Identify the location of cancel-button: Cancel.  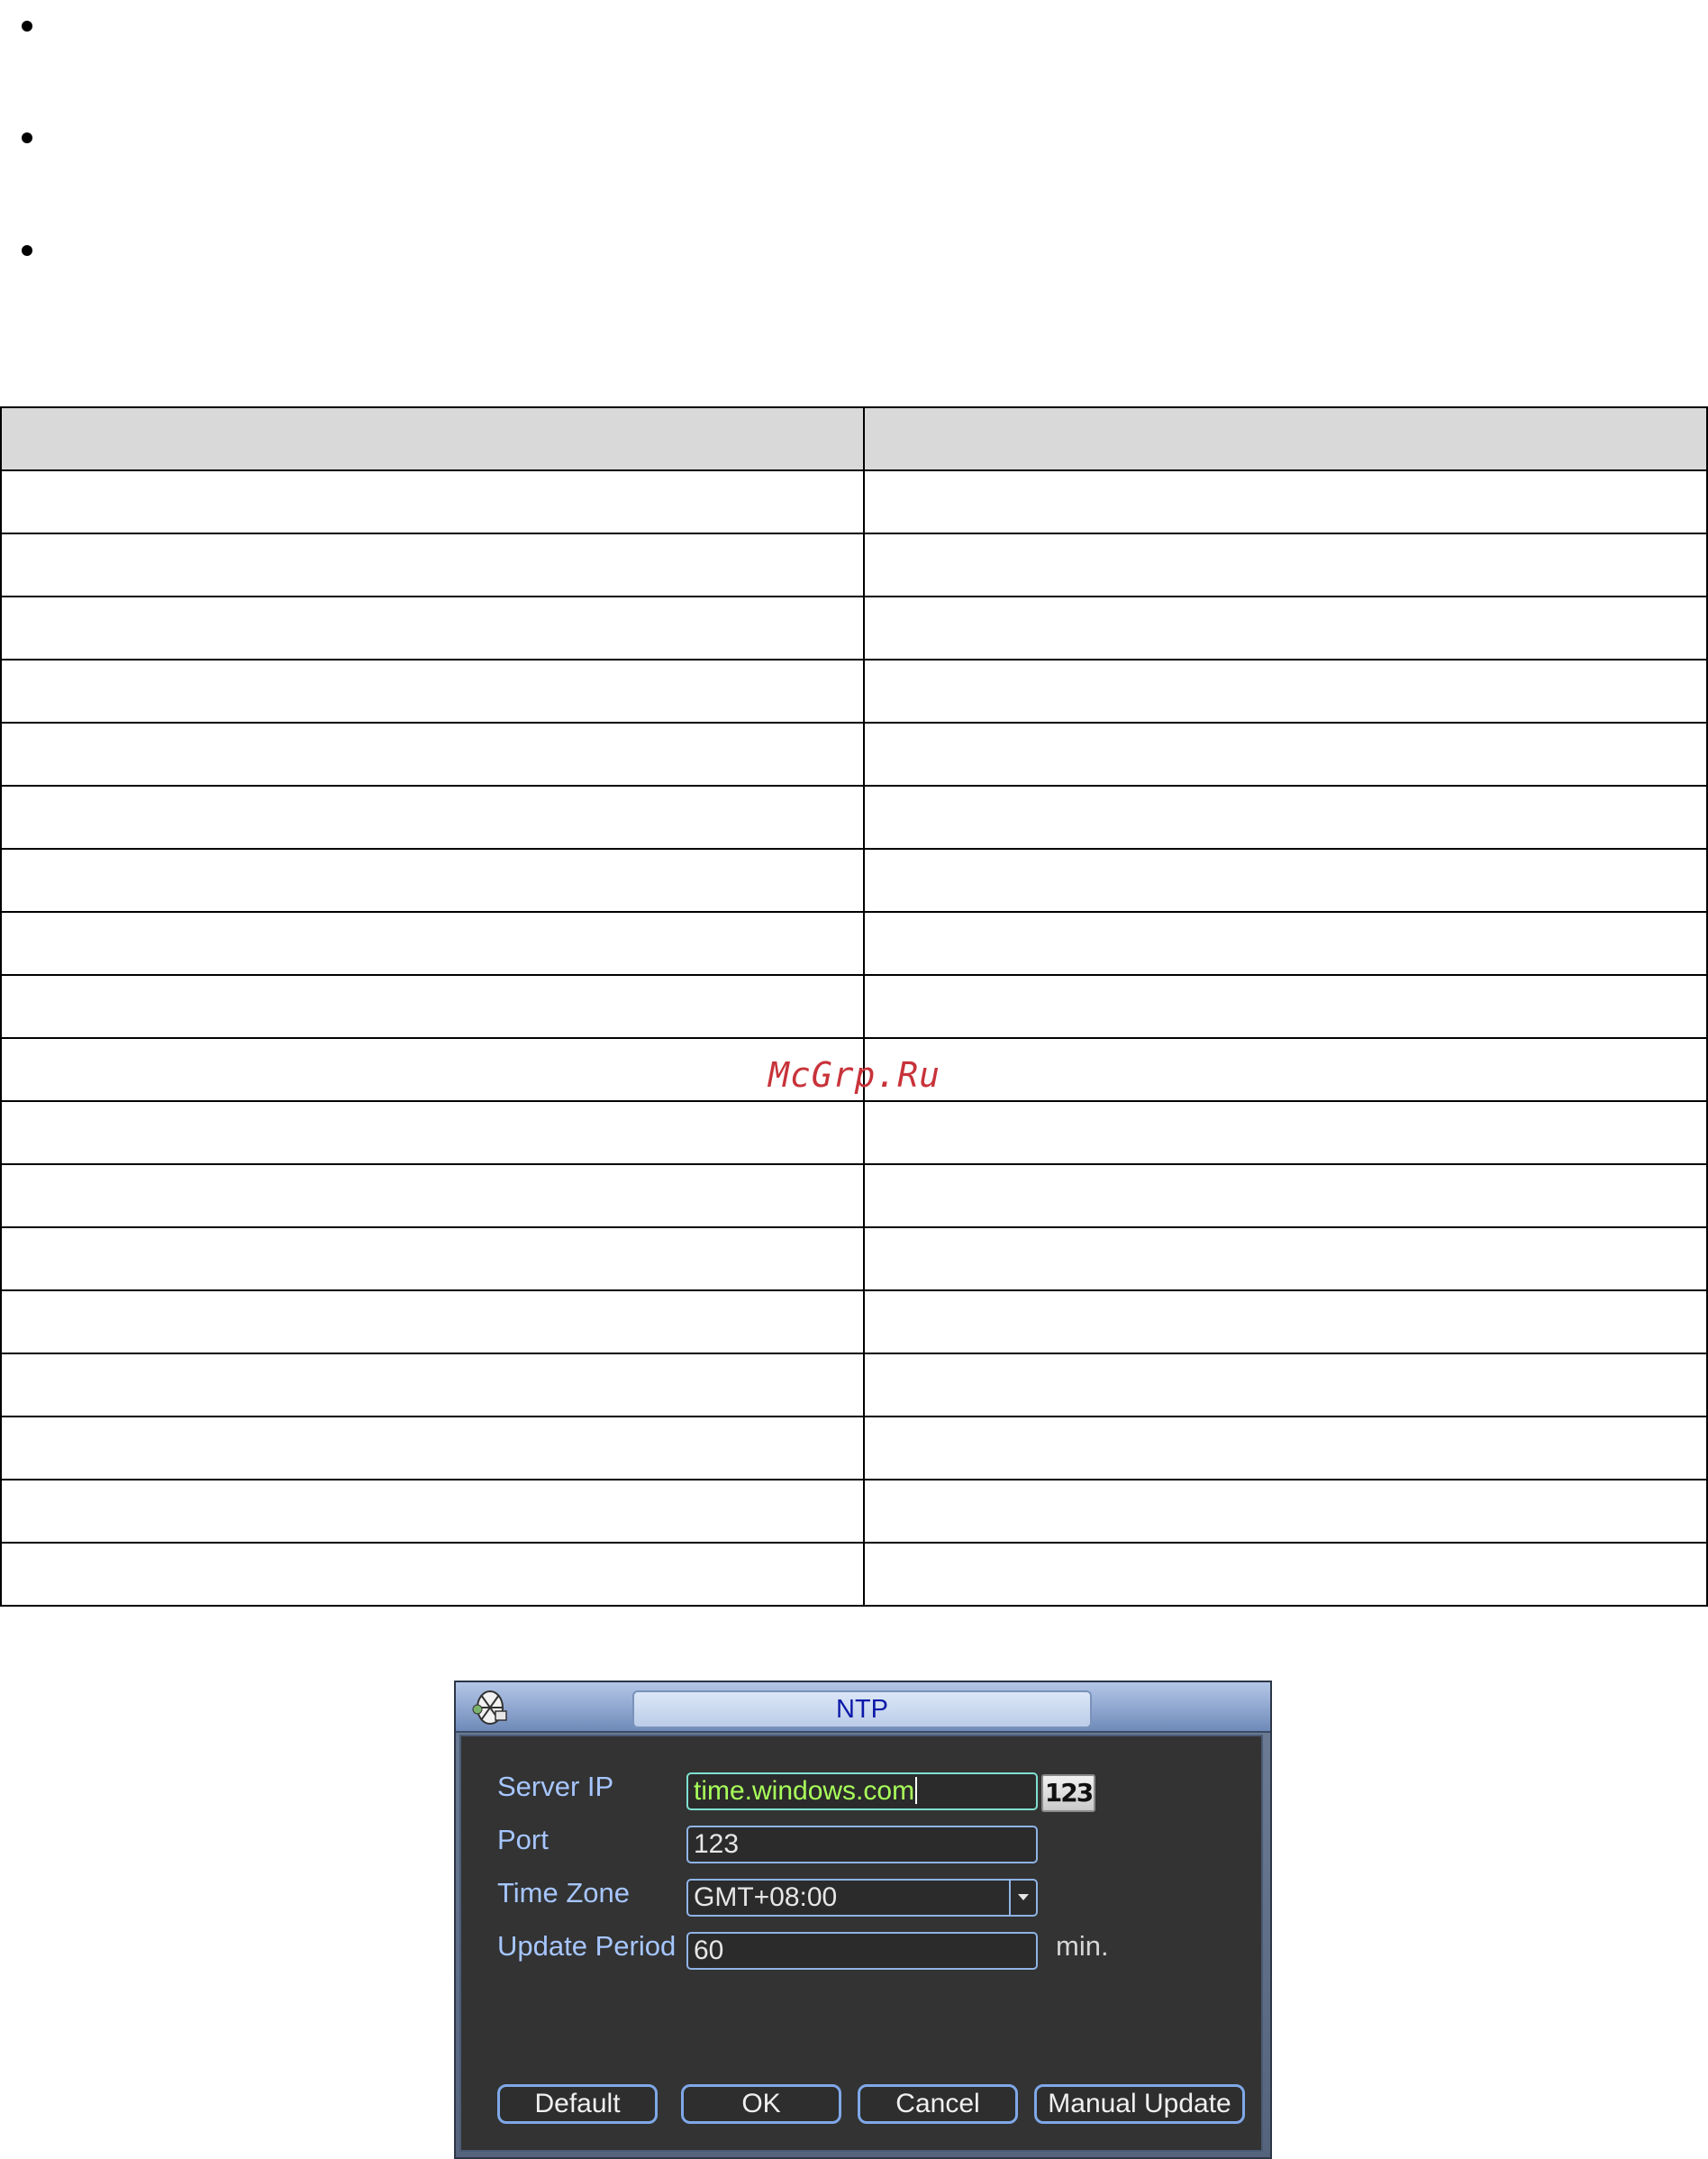
(938, 2104).